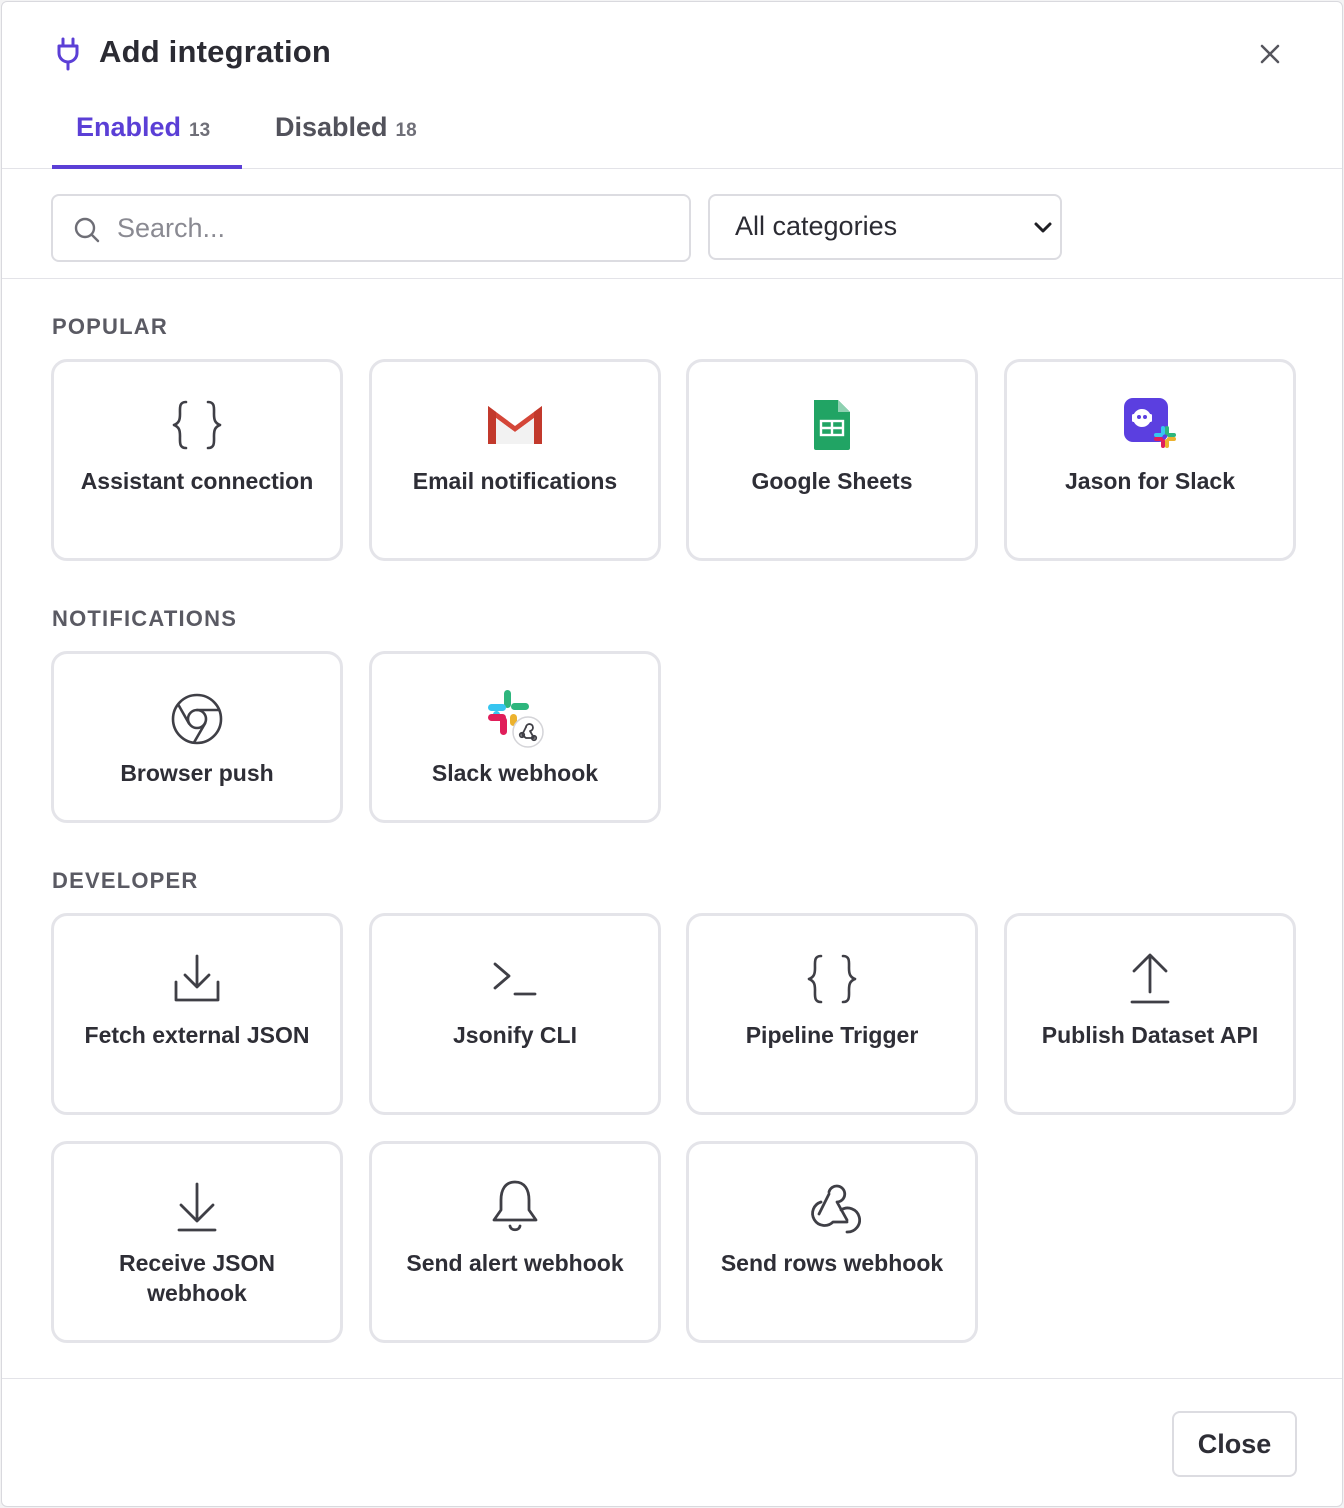 This screenshot has height=1508, width=1344. I want to click on tab-label: Disabled, so click(331, 127).